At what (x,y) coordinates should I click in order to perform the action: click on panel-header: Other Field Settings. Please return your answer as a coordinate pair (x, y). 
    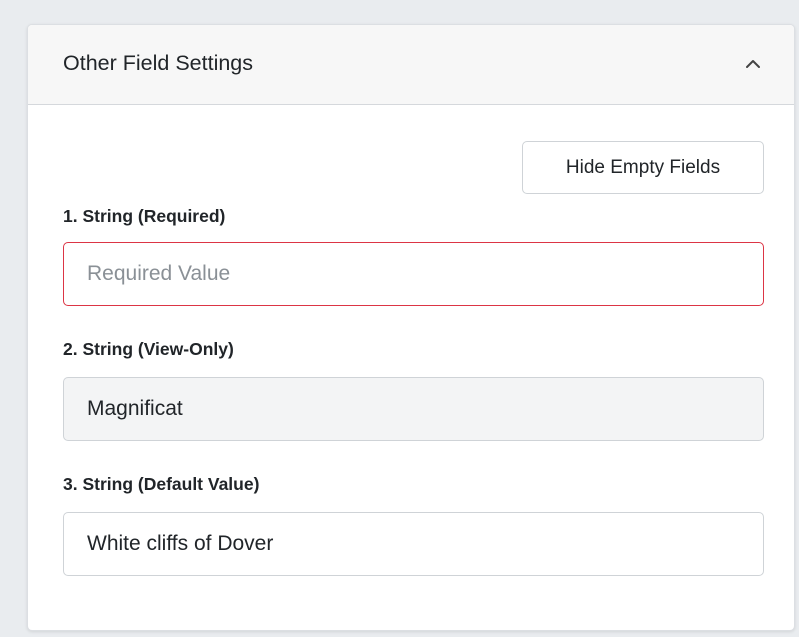
    Looking at the image, I should click on (411, 65).